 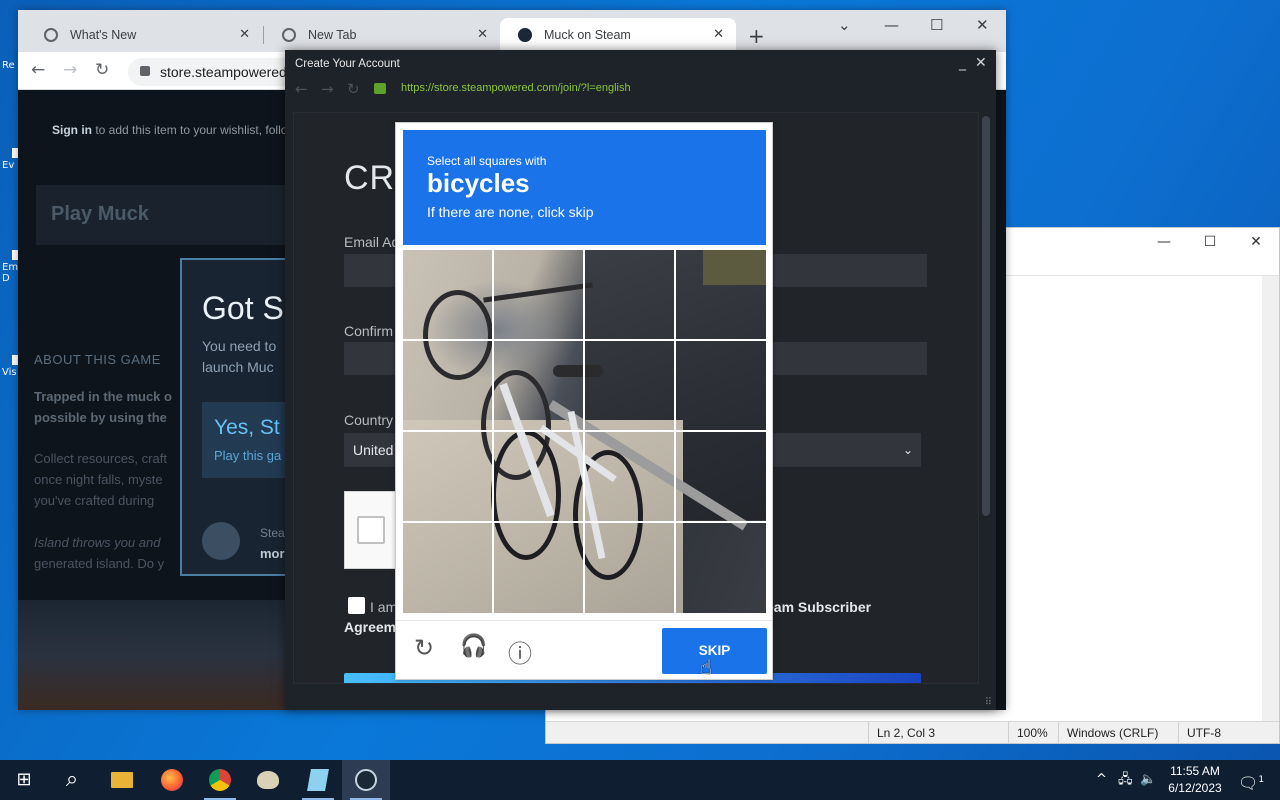 I want to click on skip-button: SKIP, so click(x=714, y=651).